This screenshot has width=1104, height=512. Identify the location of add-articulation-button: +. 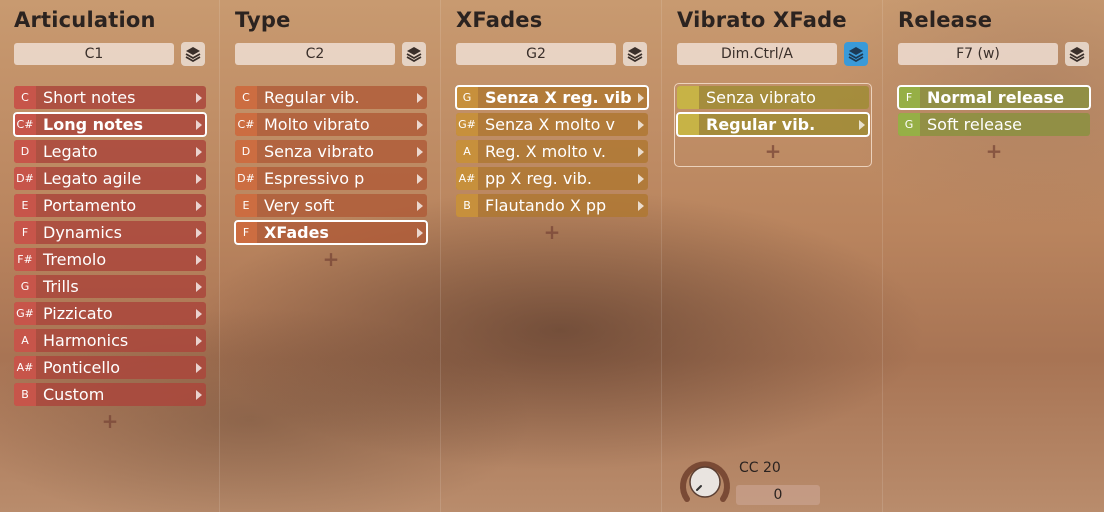
(110, 421).